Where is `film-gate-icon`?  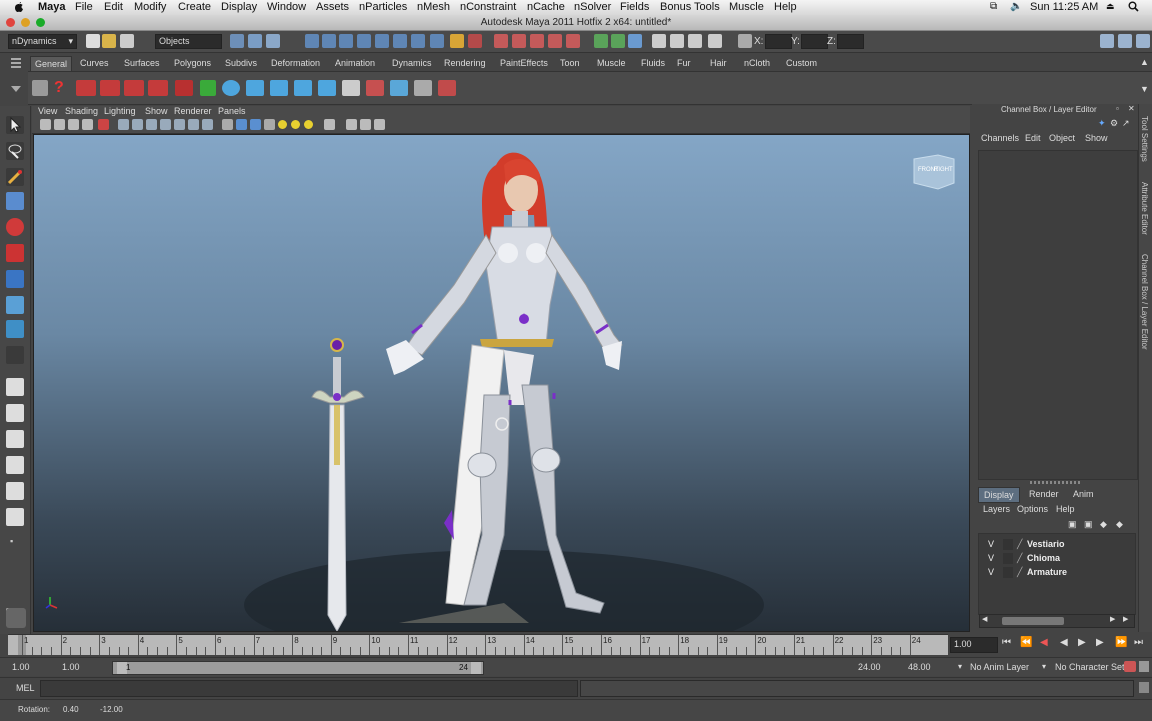 film-gate-icon is located at coordinates (123, 124).